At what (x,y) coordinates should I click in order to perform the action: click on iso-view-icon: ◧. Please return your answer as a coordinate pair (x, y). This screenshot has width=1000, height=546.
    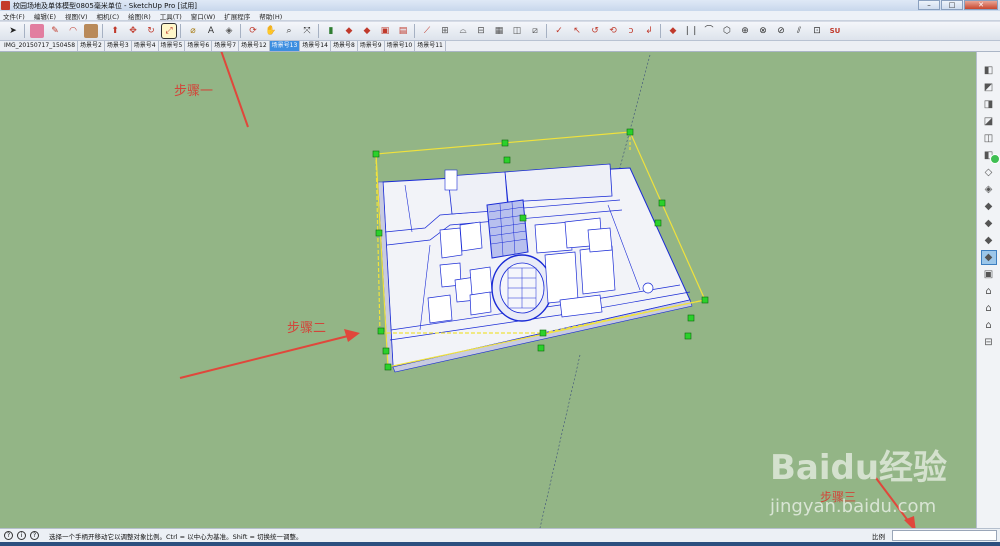
    Looking at the image, I should click on (989, 70).